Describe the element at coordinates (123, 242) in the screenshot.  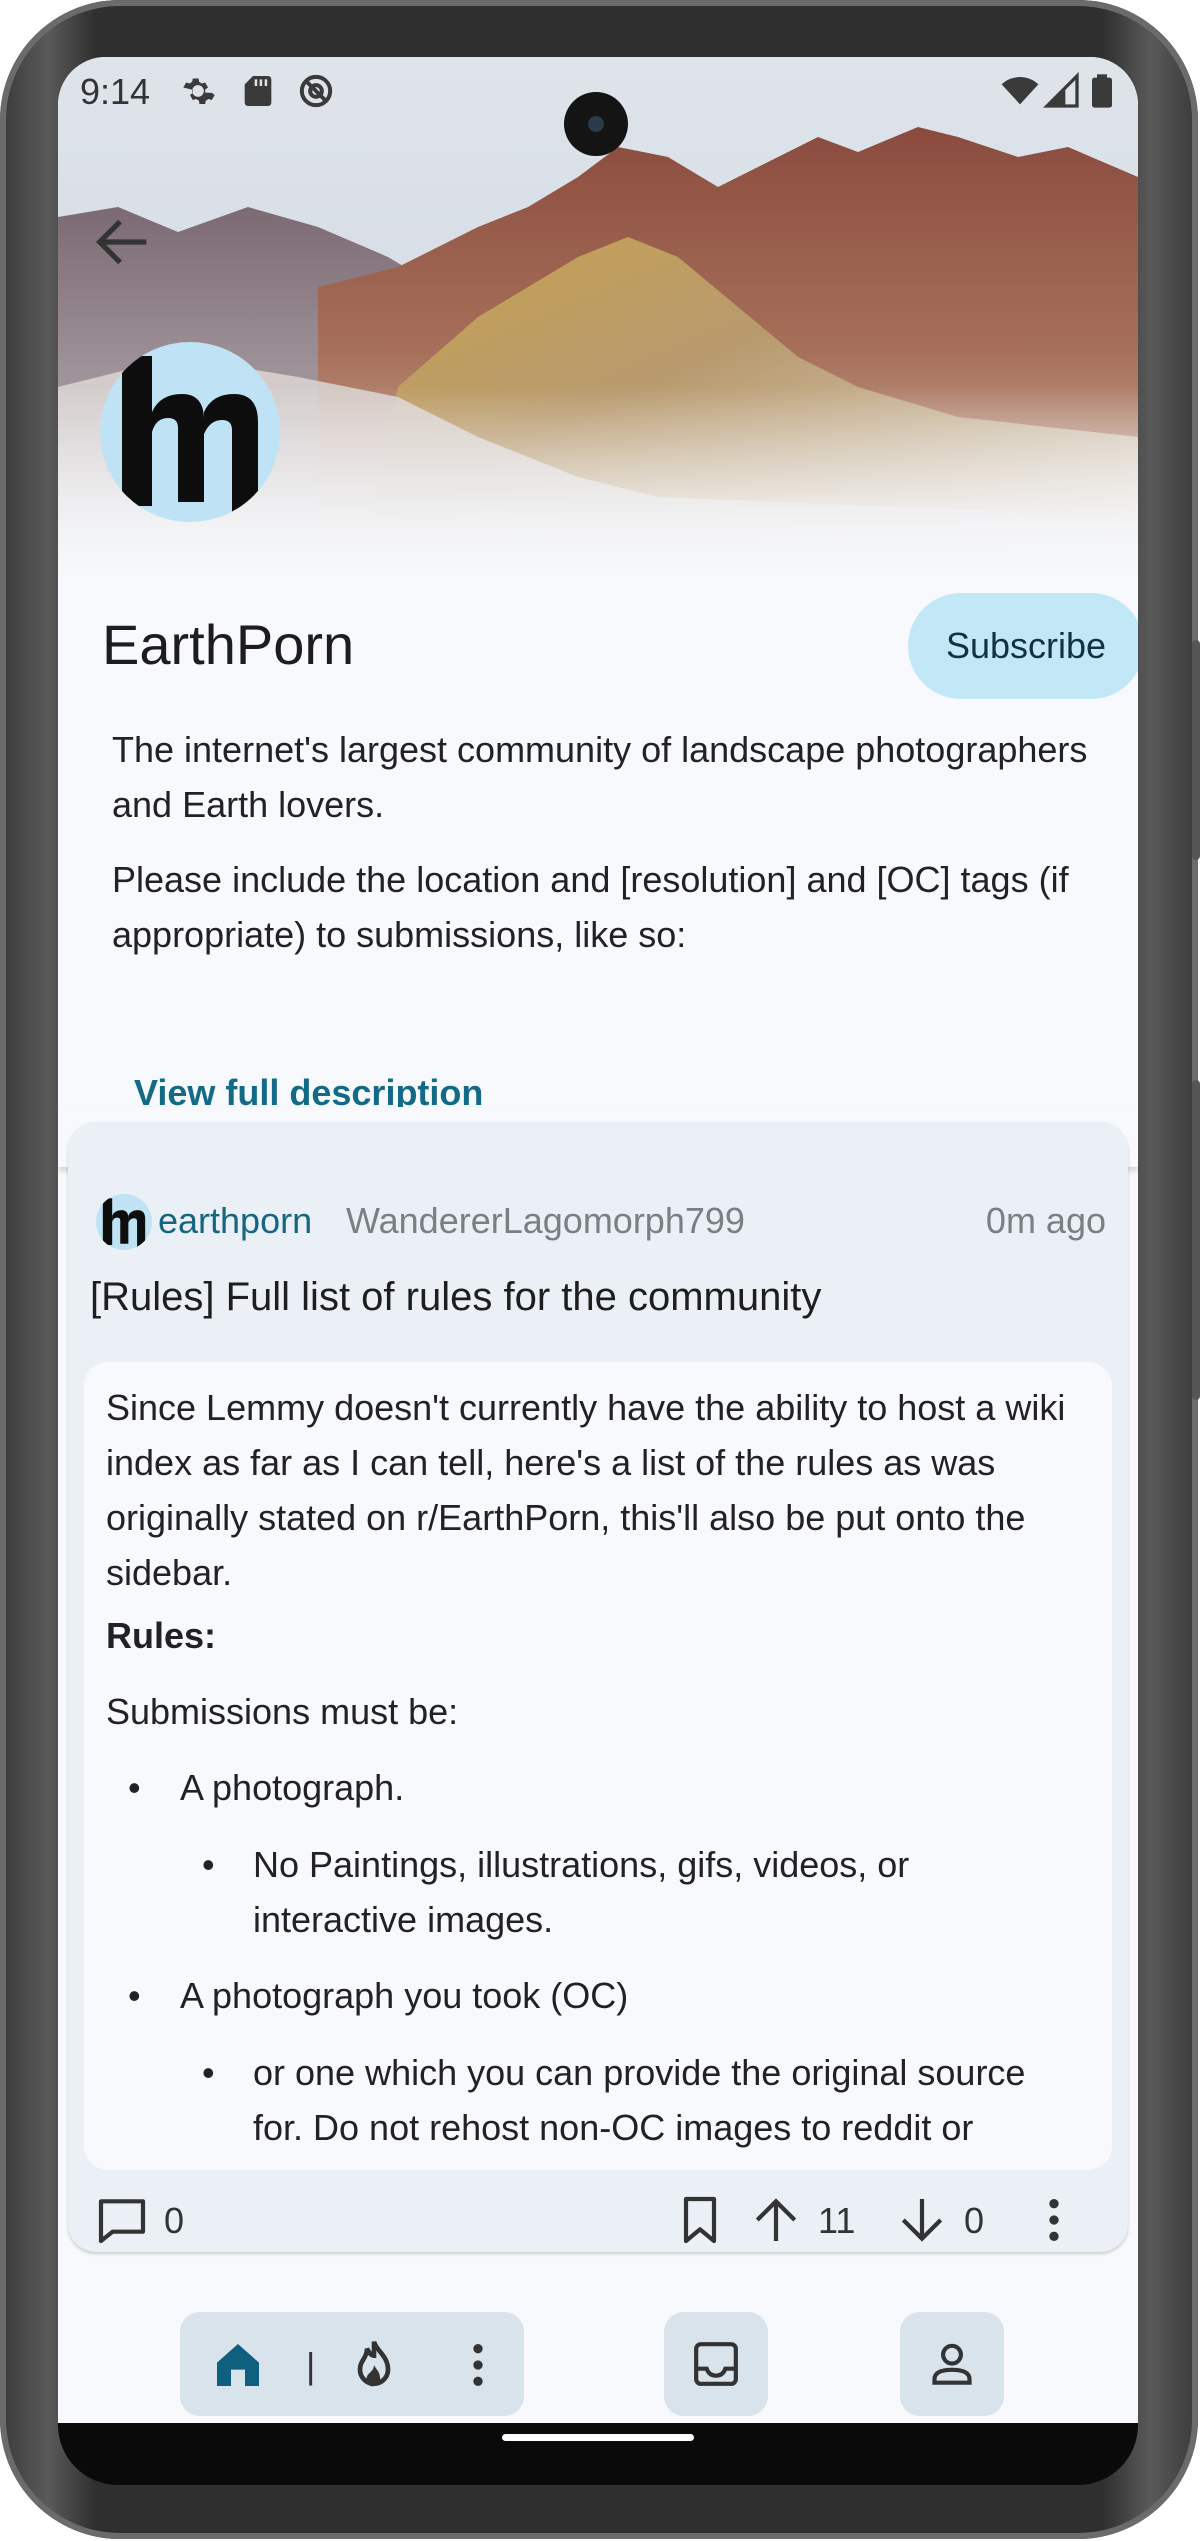
I see `back-arrow-icon` at that location.